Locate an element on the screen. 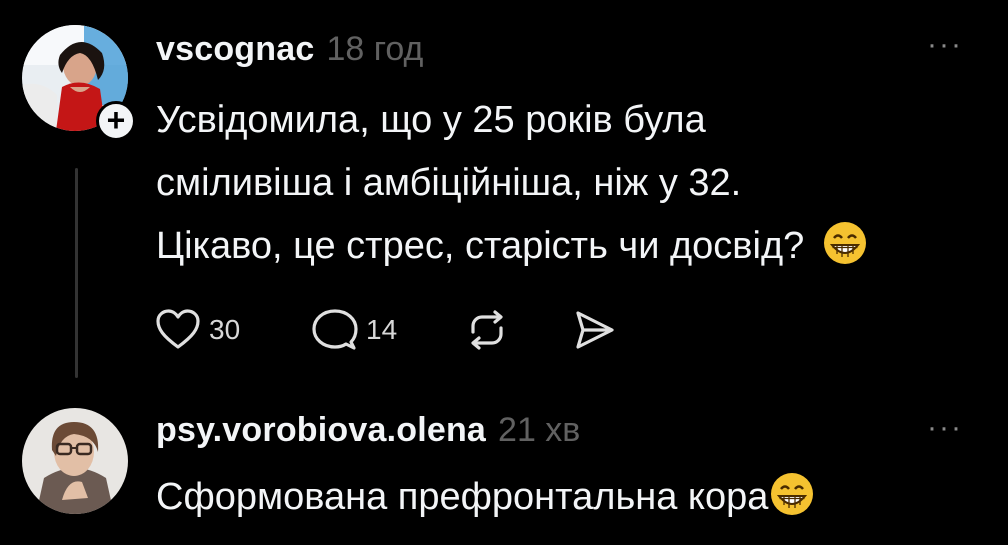 This screenshot has height=545, width=1008. avatar is located at coordinates (75, 461).